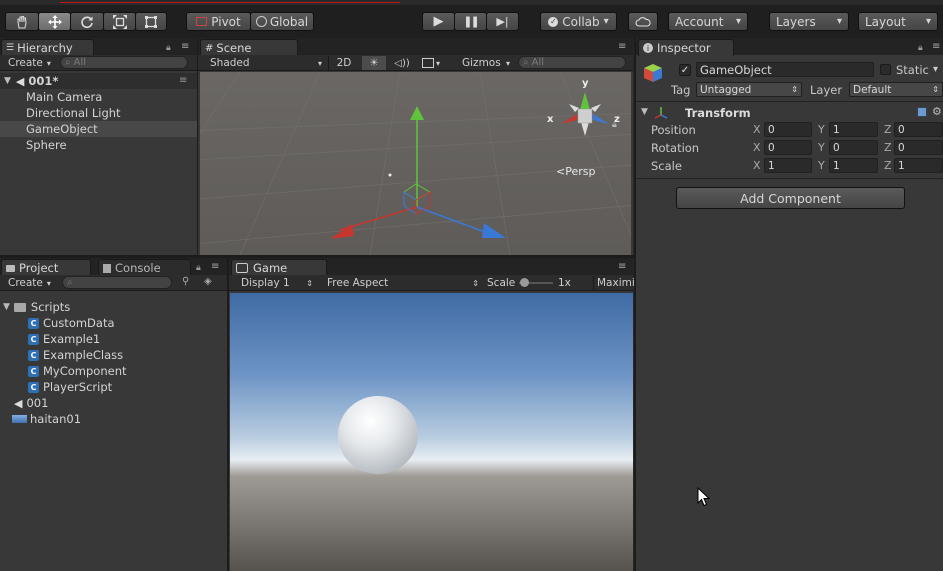 The height and width of the screenshot is (571, 943). Describe the element at coordinates (809, 21) in the screenshot. I see `layers-dropdown: Layers ▾` at that location.